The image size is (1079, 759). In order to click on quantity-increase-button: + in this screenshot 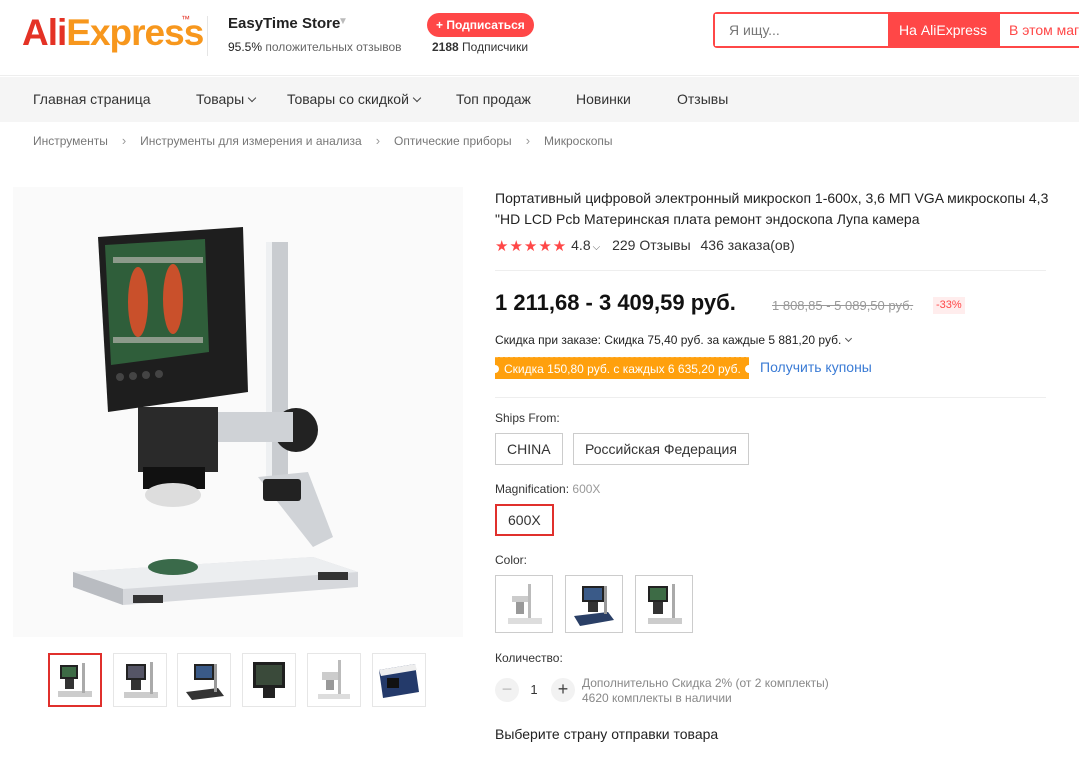, I will do `click(563, 690)`.